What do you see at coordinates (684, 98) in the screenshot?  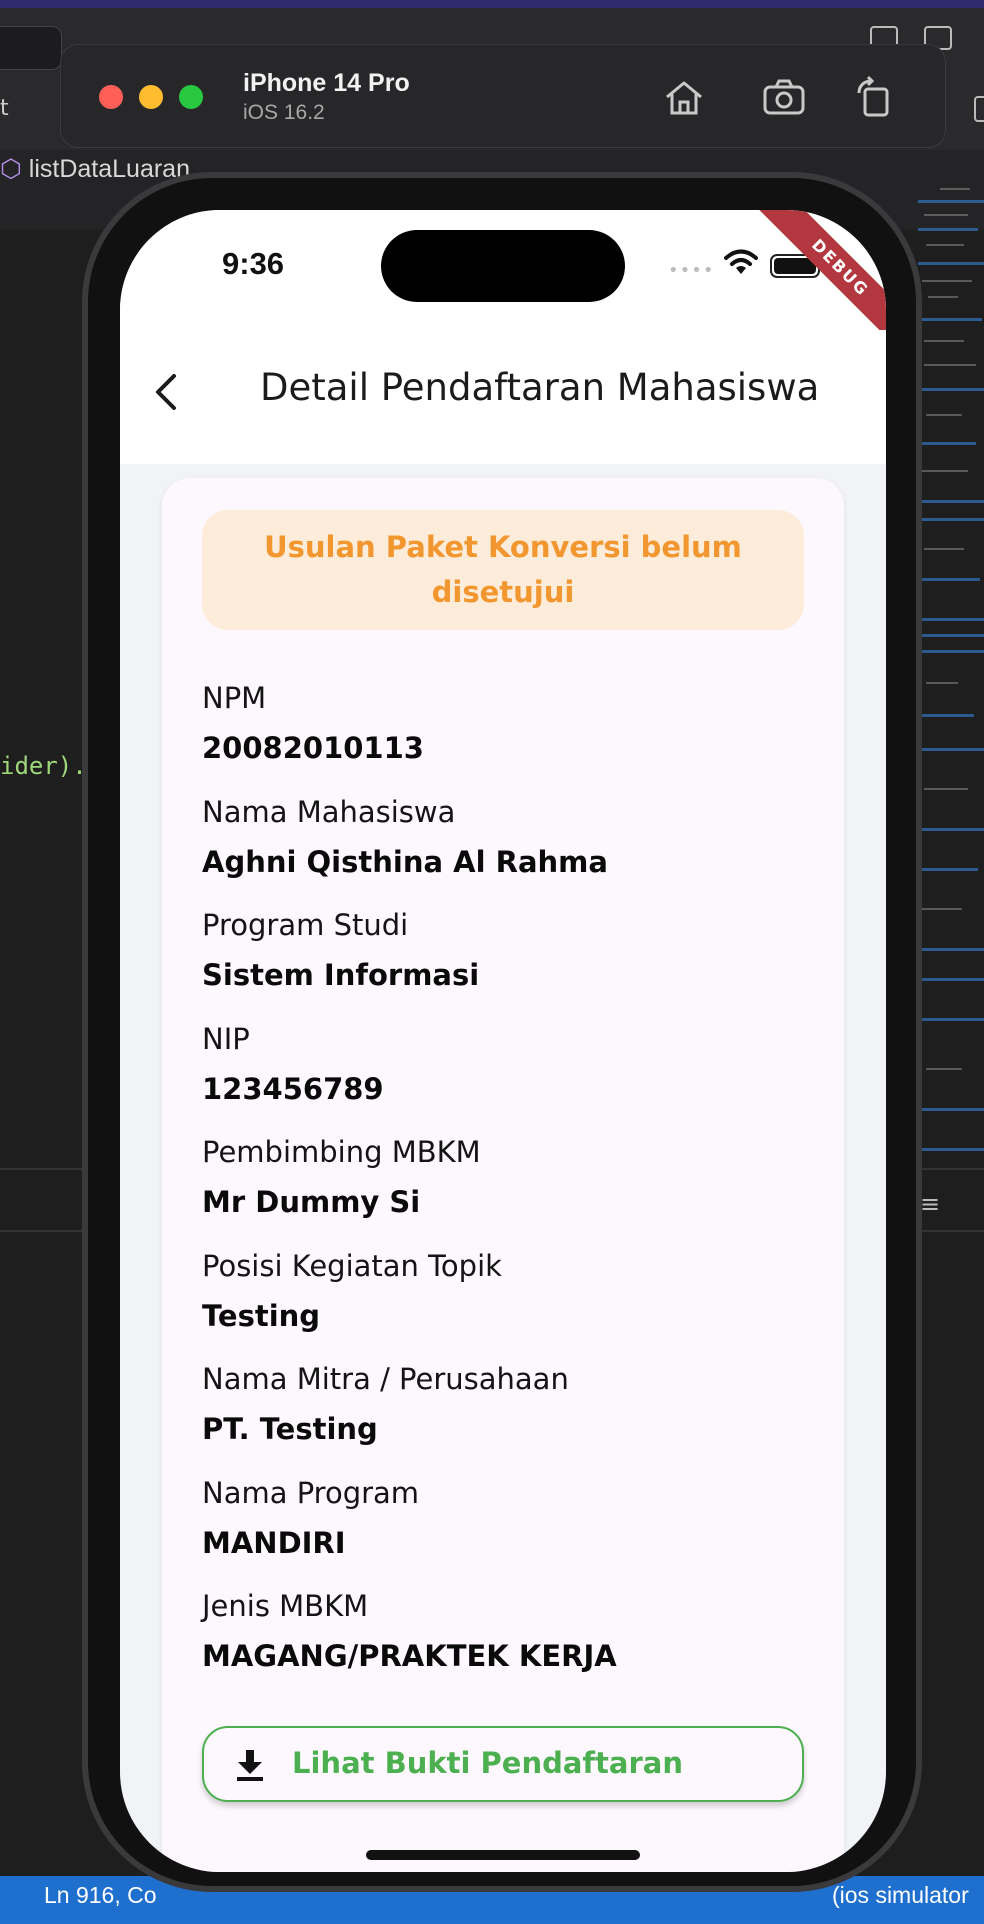 I see `home-icon` at bounding box center [684, 98].